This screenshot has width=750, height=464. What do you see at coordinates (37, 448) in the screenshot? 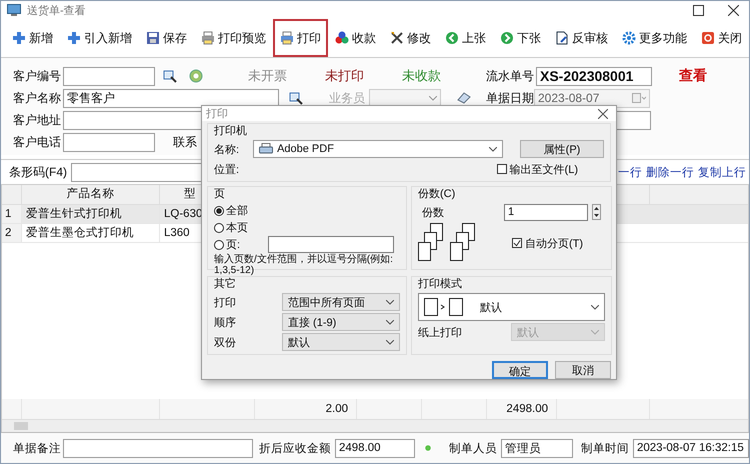
I see `field-label: 单据备注` at bounding box center [37, 448].